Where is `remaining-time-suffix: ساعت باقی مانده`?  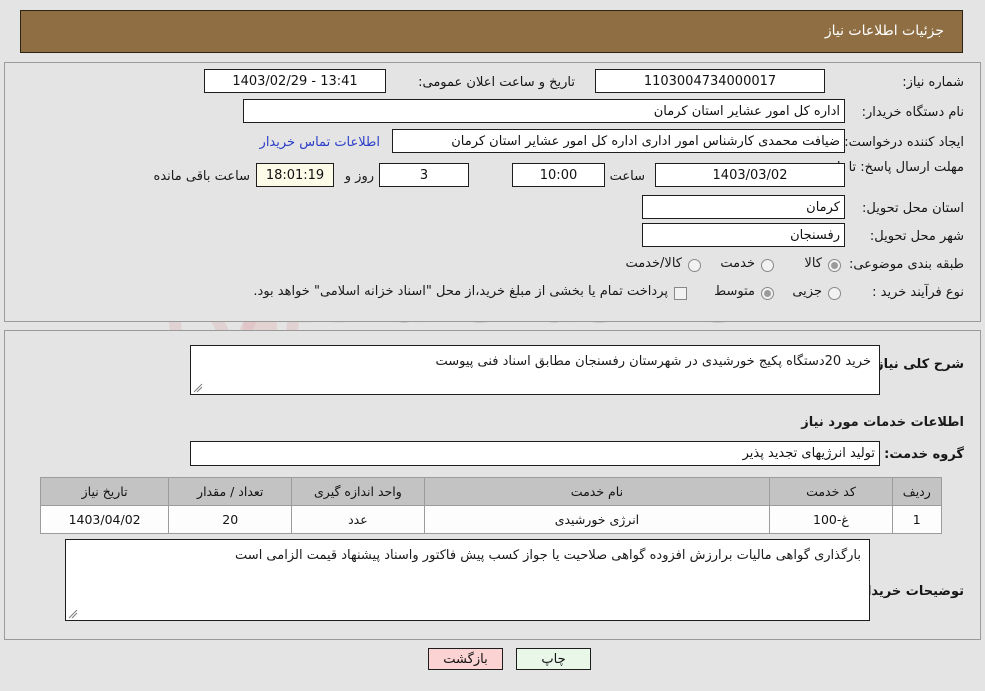 remaining-time-suffix: ساعت باقی مانده is located at coordinates (201, 176).